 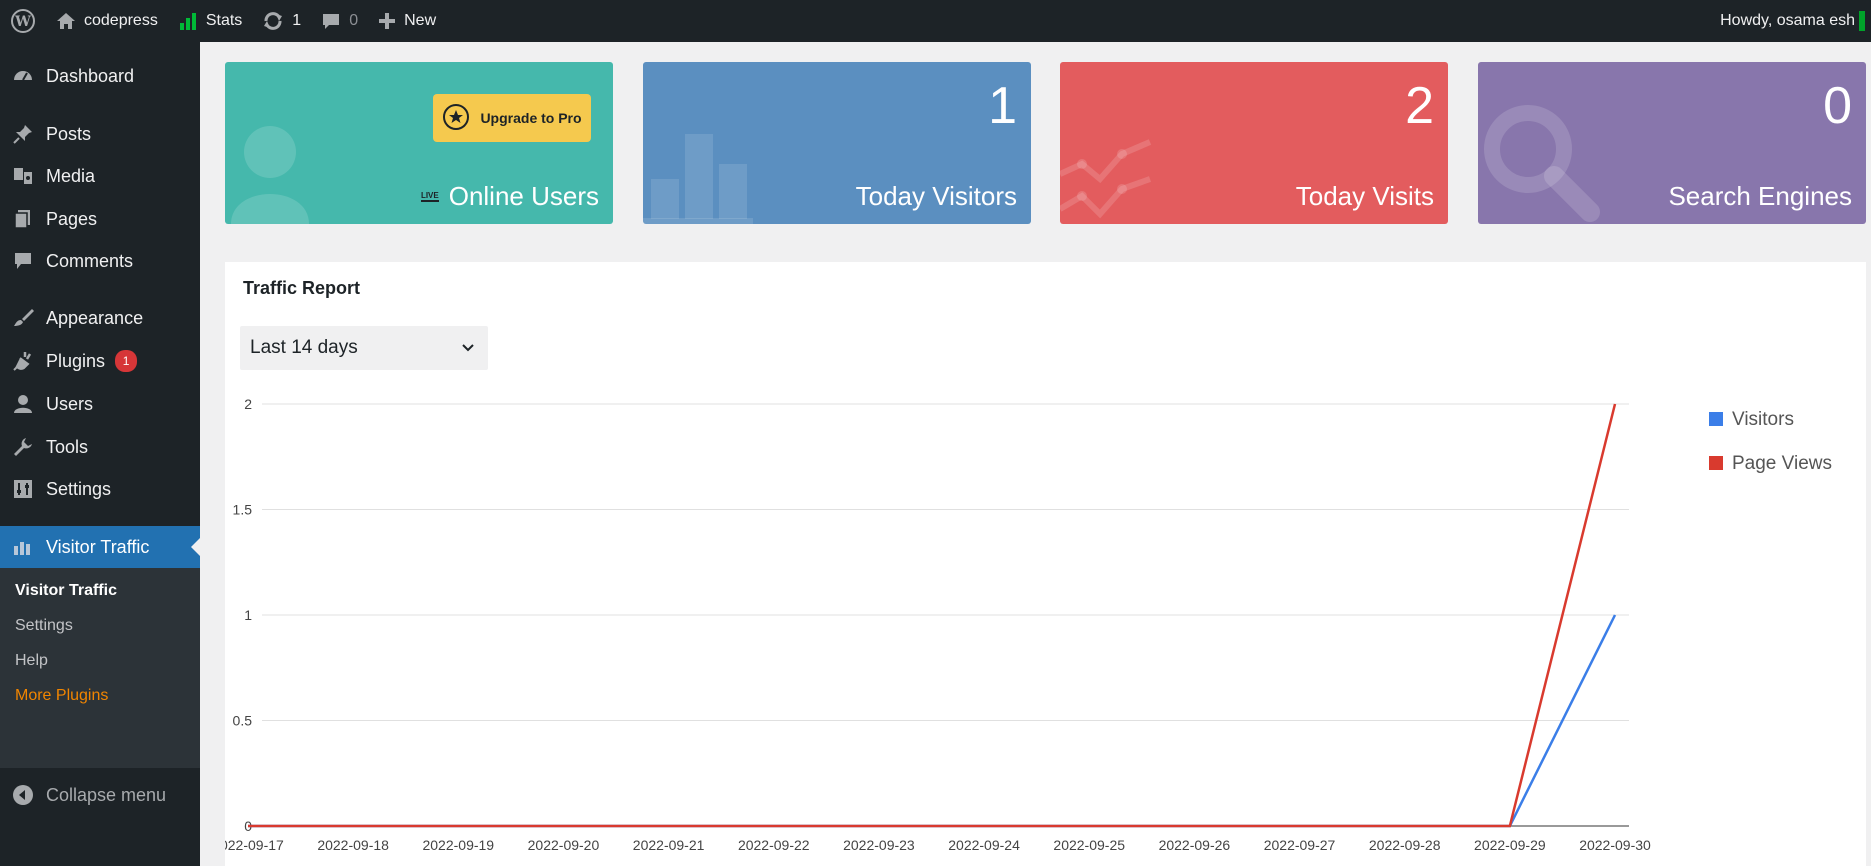 What do you see at coordinates (100, 134) in the screenshot?
I see `sidebar-item-posts: Posts` at bounding box center [100, 134].